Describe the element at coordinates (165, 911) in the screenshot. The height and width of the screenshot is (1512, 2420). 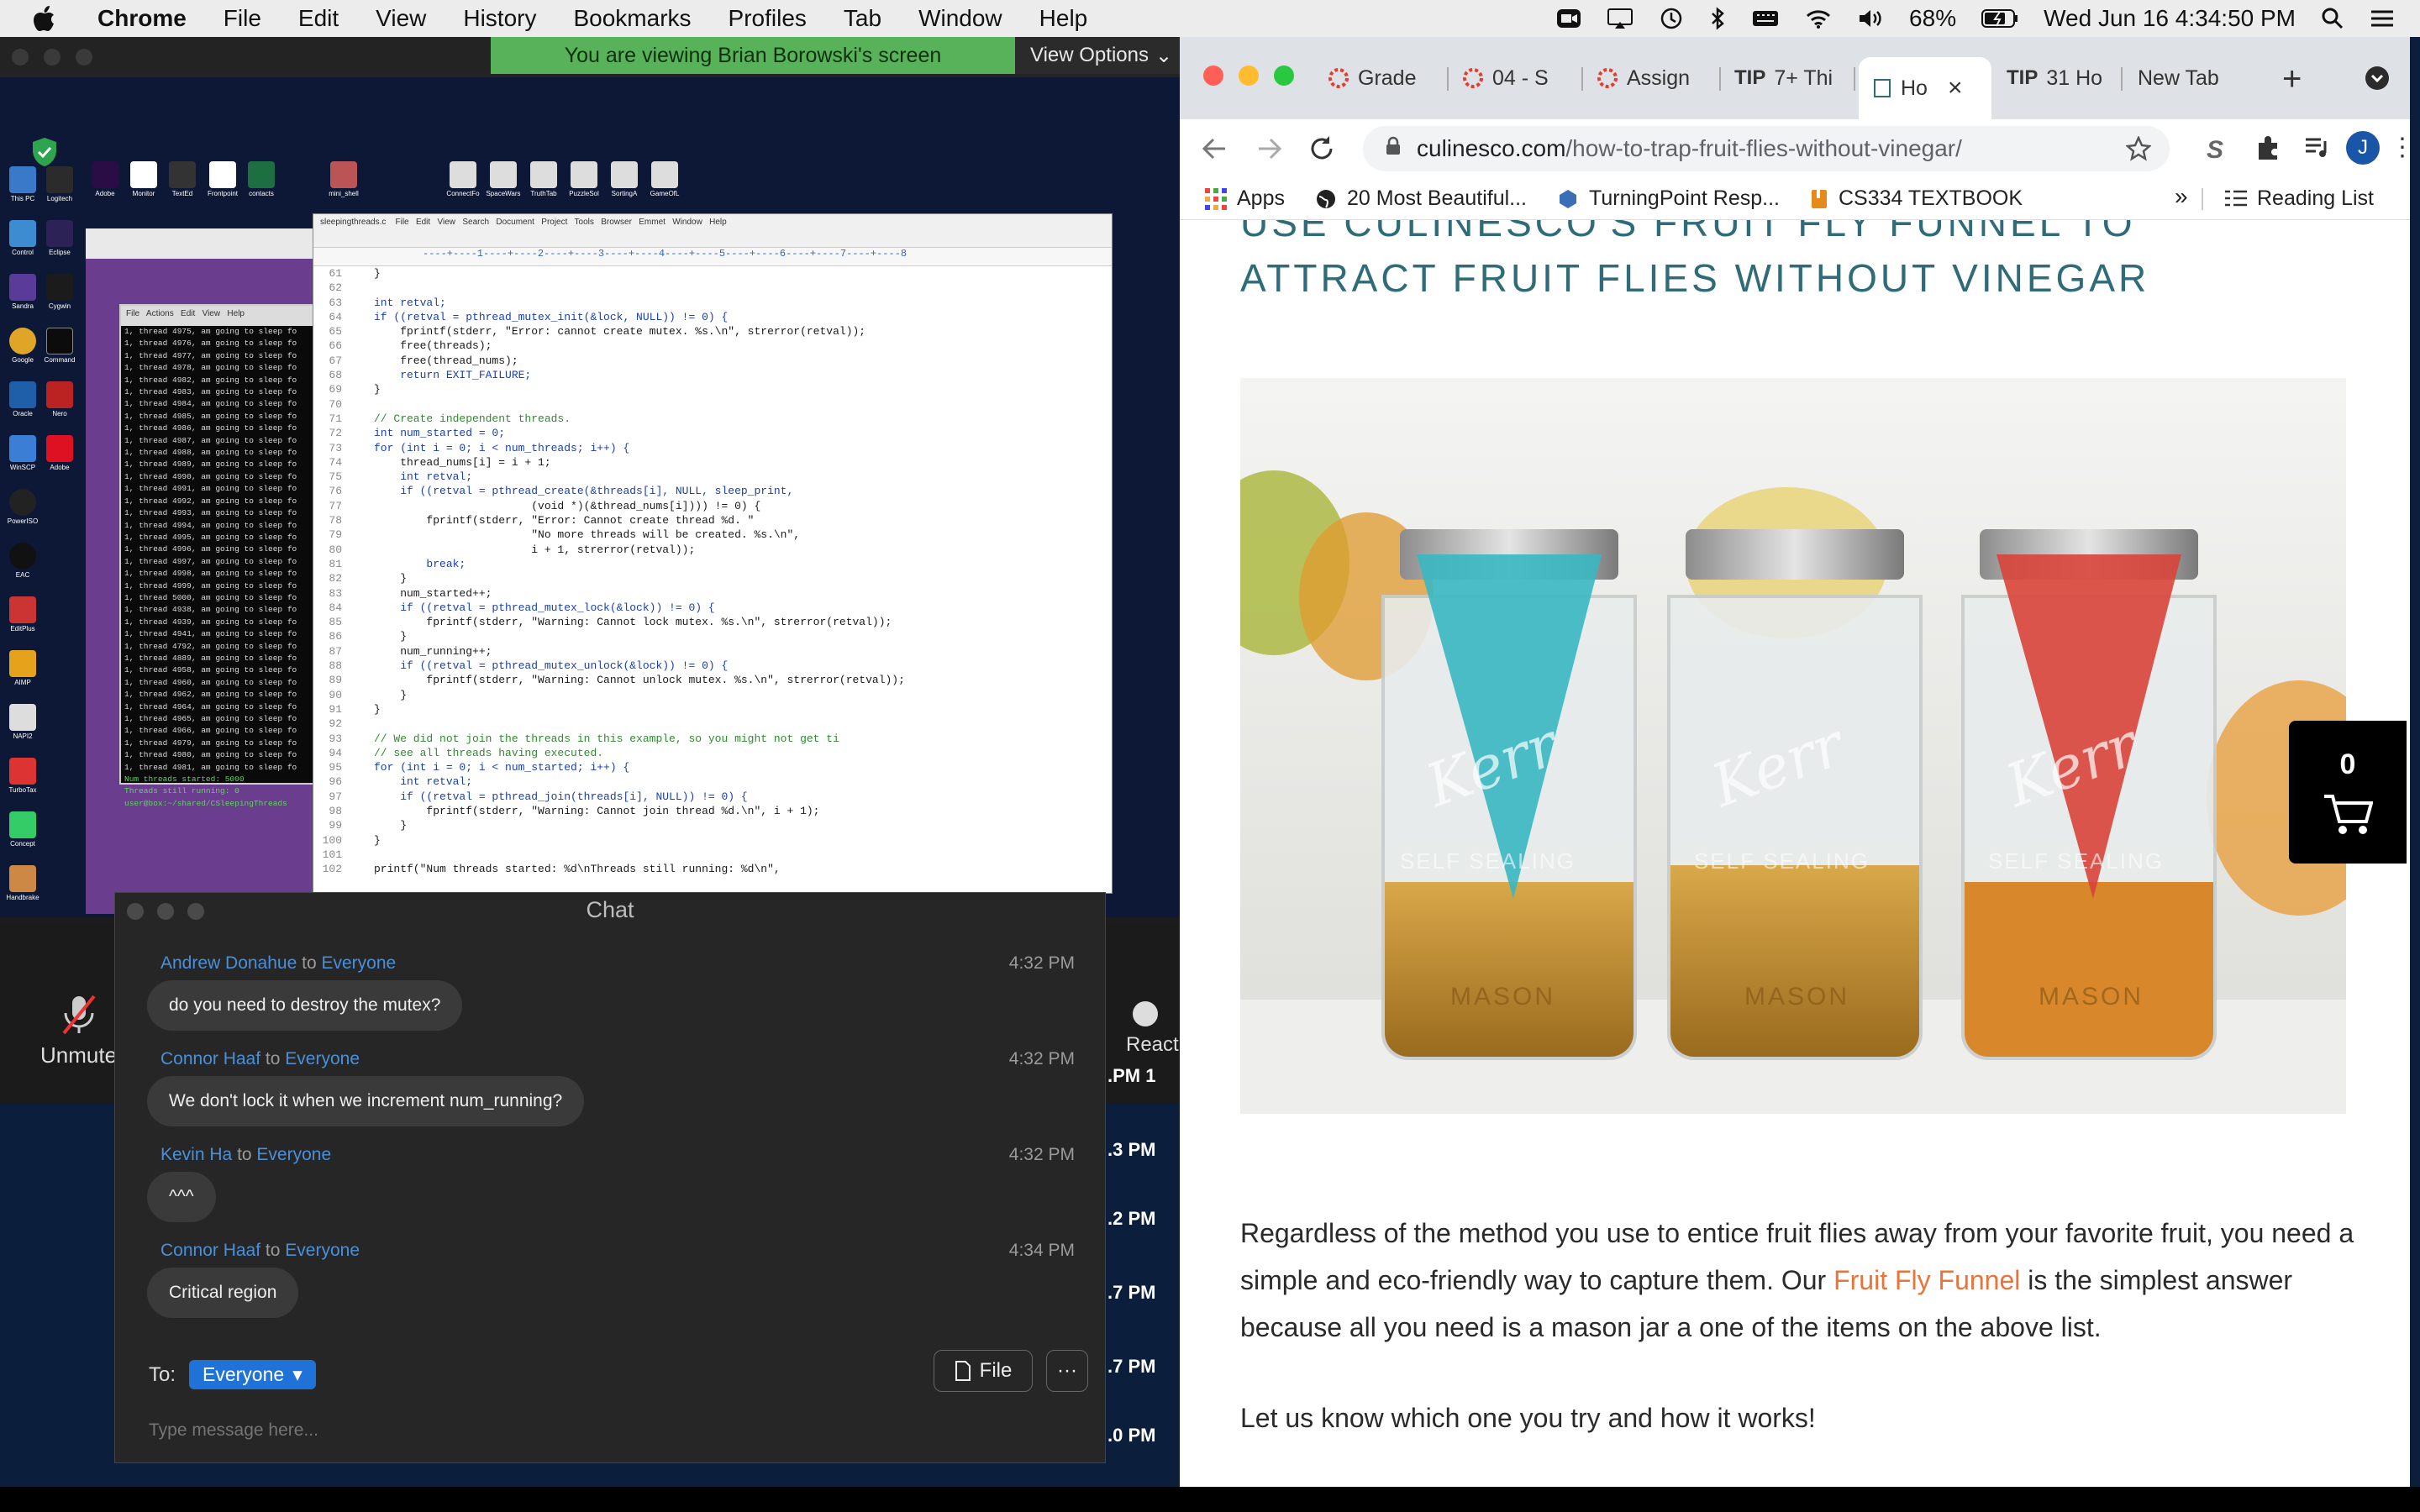
I see `chat-minimize-button` at that location.